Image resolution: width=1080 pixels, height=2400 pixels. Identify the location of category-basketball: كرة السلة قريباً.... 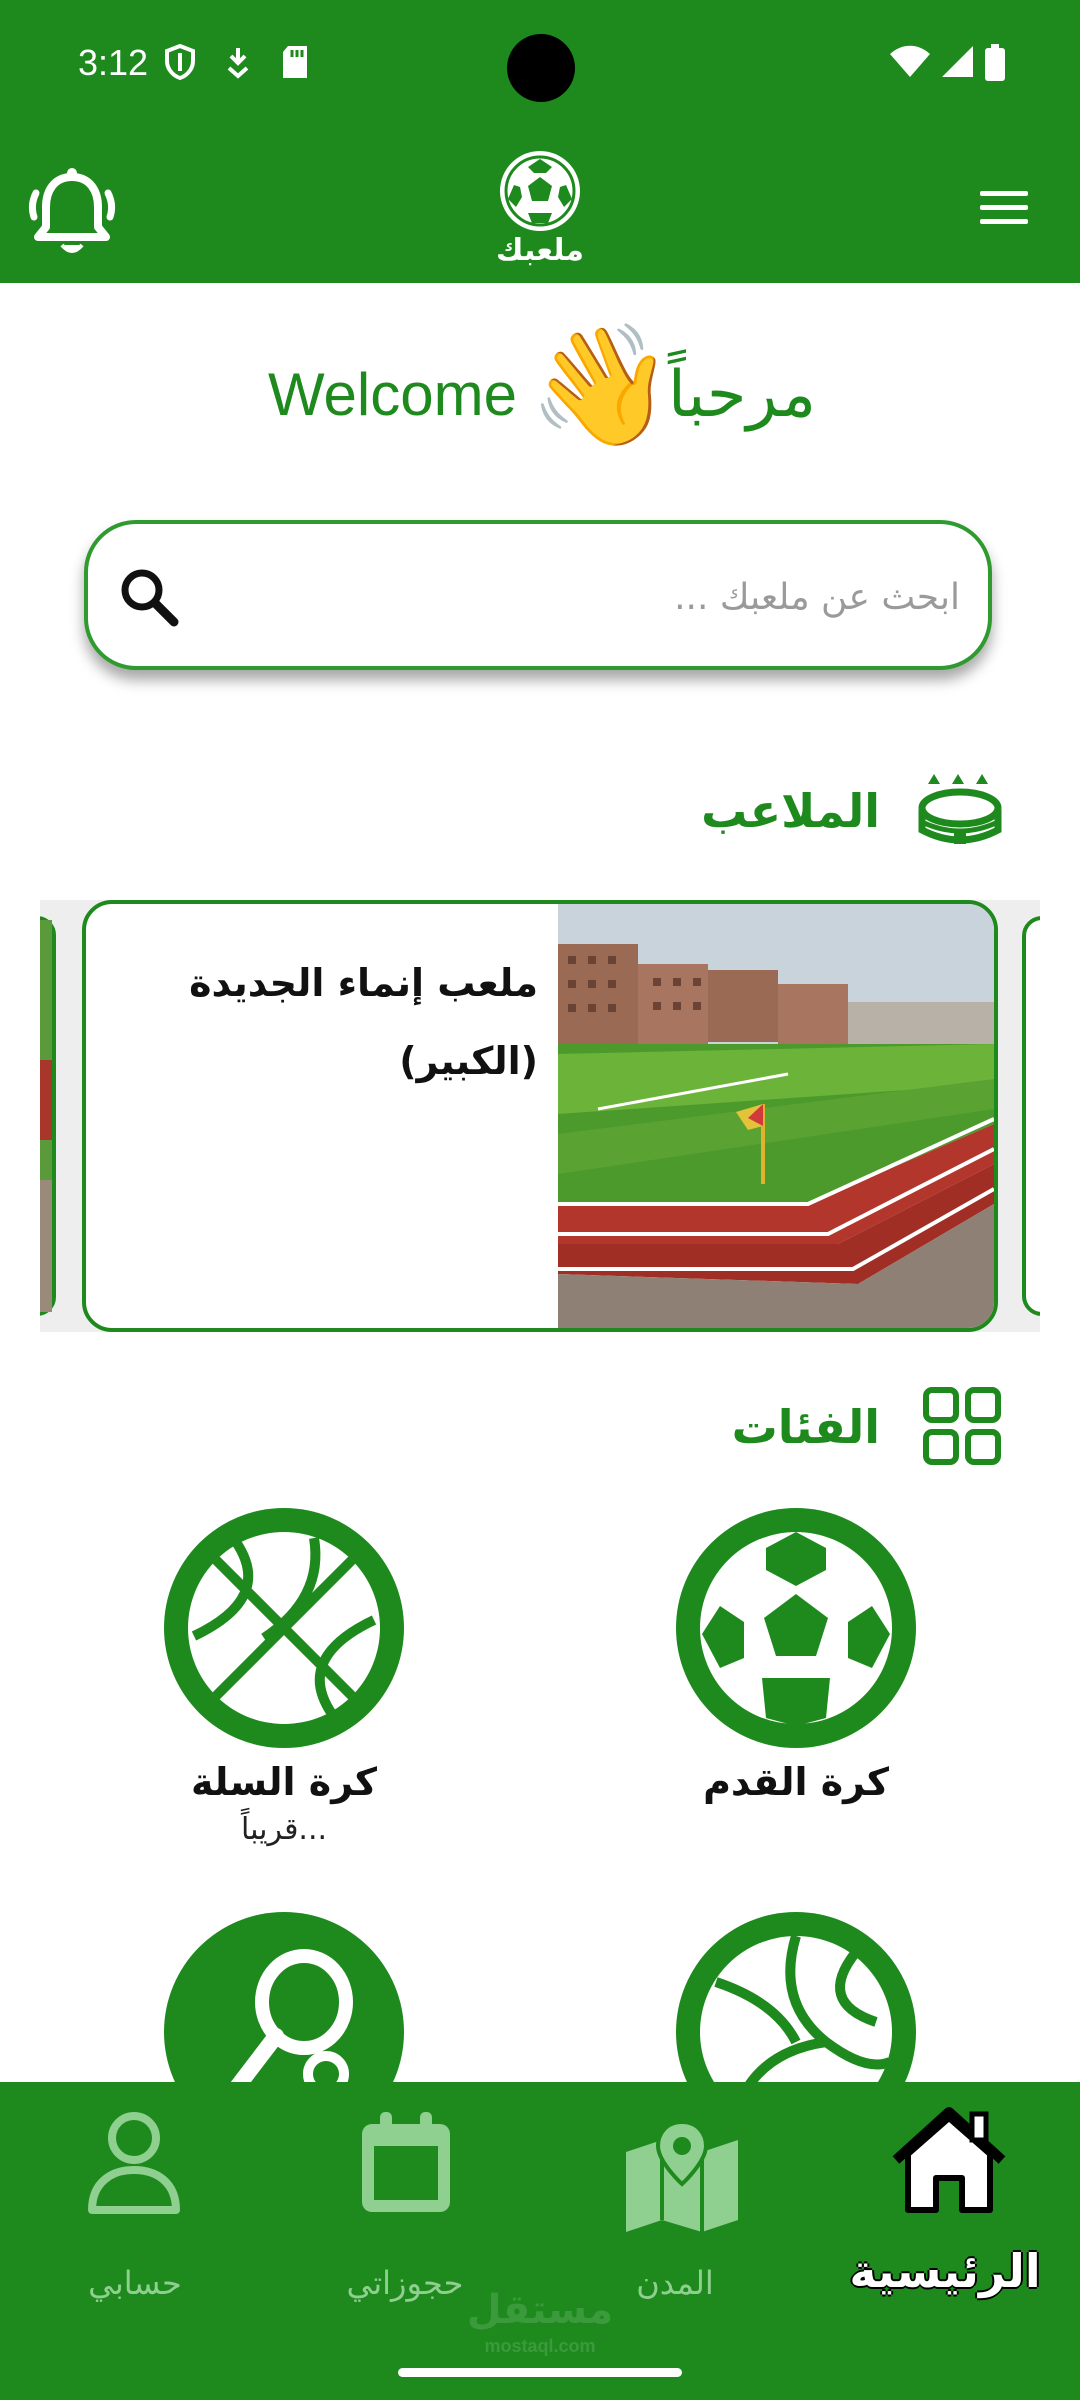
(284, 1677).